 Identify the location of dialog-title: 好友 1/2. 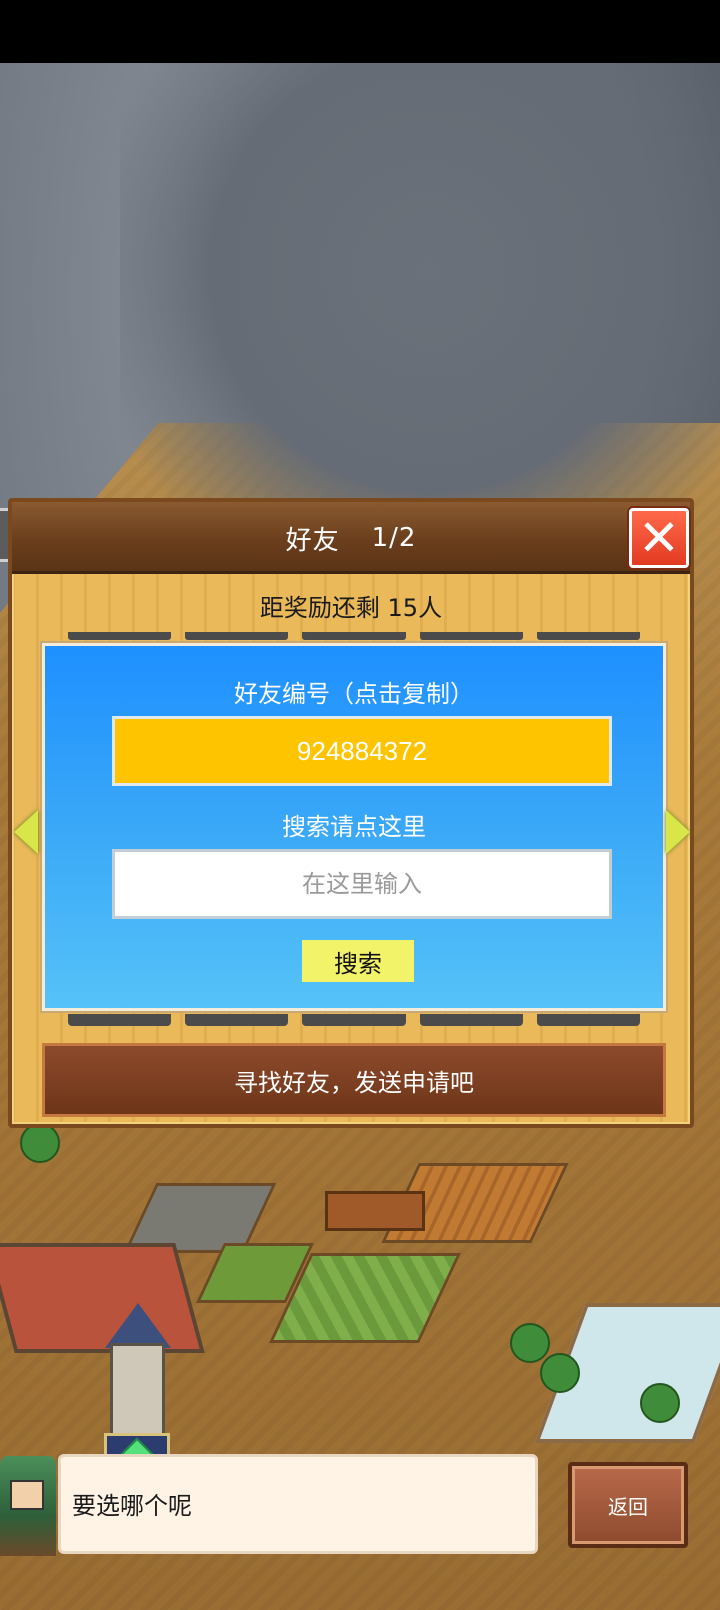
(351, 538).